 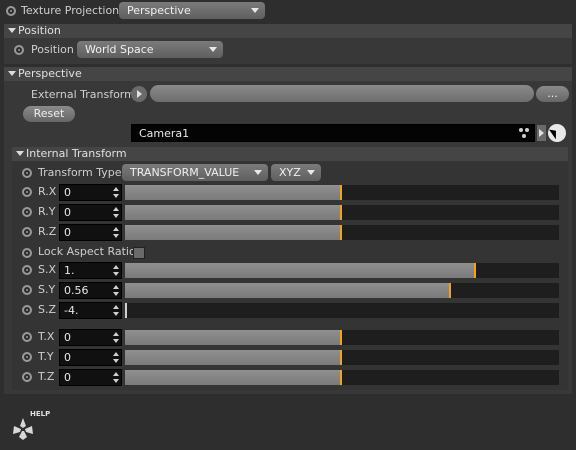 What do you see at coordinates (47, 289) in the screenshot?
I see `scale-axis-label: S.Y` at bounding box center [47, 289].